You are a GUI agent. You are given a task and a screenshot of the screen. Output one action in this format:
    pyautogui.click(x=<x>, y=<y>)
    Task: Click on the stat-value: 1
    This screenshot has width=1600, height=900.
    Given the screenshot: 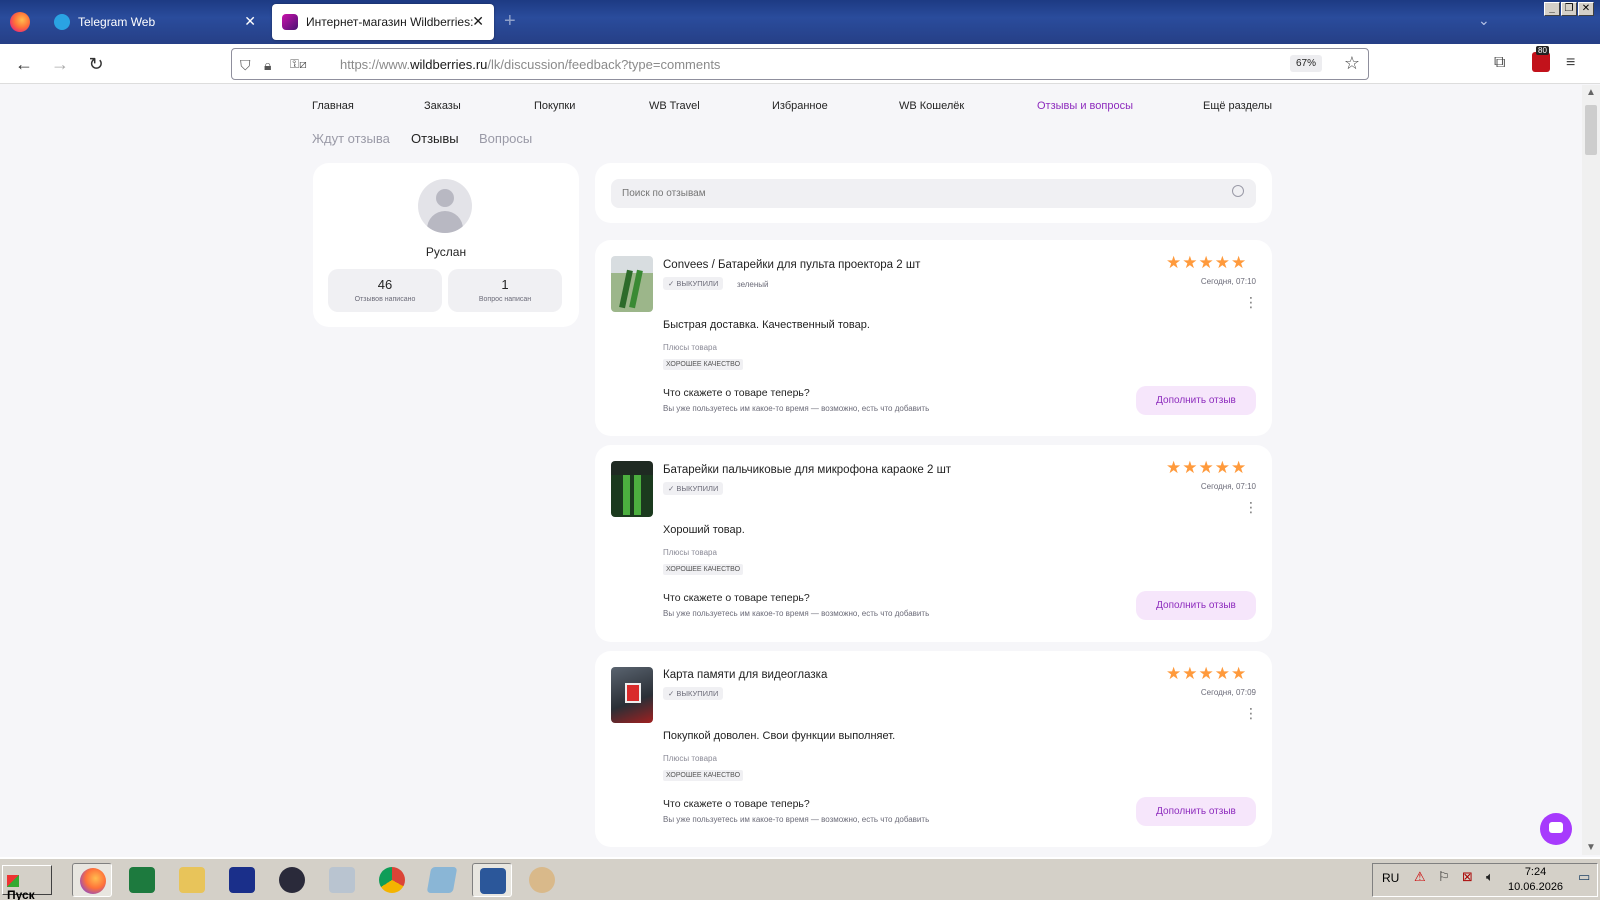 What is the action you would take?
    pyautogui.click(x=505, y=284)
    